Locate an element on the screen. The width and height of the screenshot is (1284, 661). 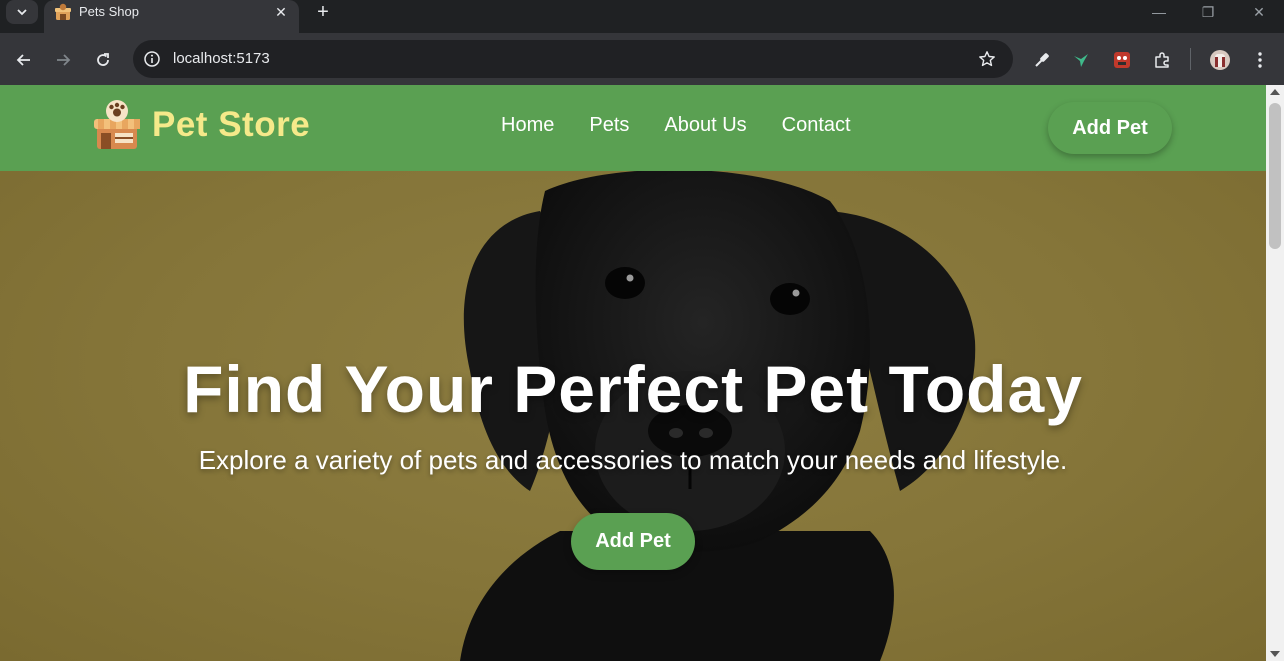
nav-link-home: Home is located at coordinates (527, 125).